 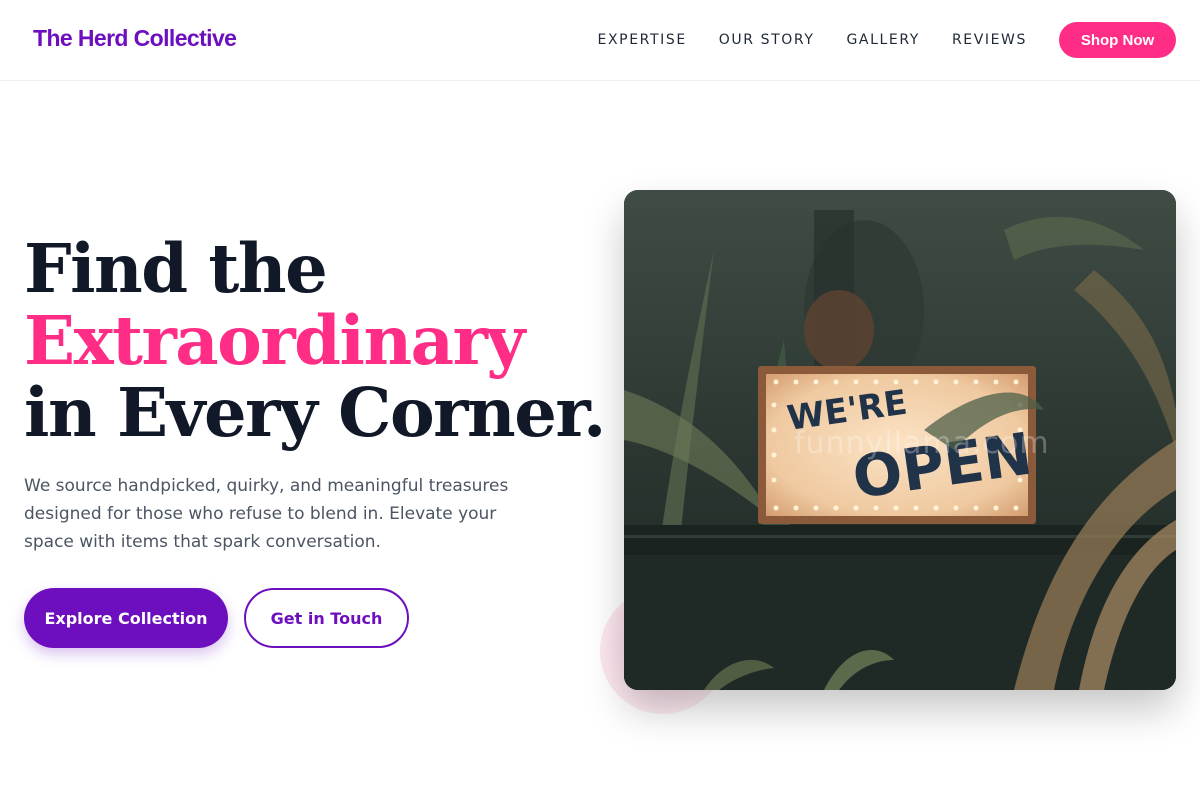 What do you see at coordinates (126, 618) in the screenshot?
I see `explore-collection-button: Explore Collection` at bounding box center [126, 618].